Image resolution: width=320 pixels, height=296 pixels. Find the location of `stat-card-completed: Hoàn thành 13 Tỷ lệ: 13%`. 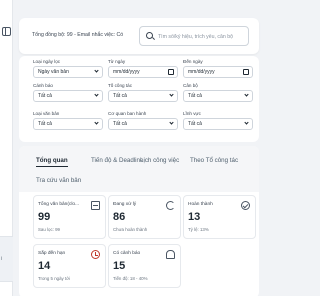

stat-card-completed: Hoàn thành 13 Tỷ lệ: 13% is located at coordinates (219, 217).